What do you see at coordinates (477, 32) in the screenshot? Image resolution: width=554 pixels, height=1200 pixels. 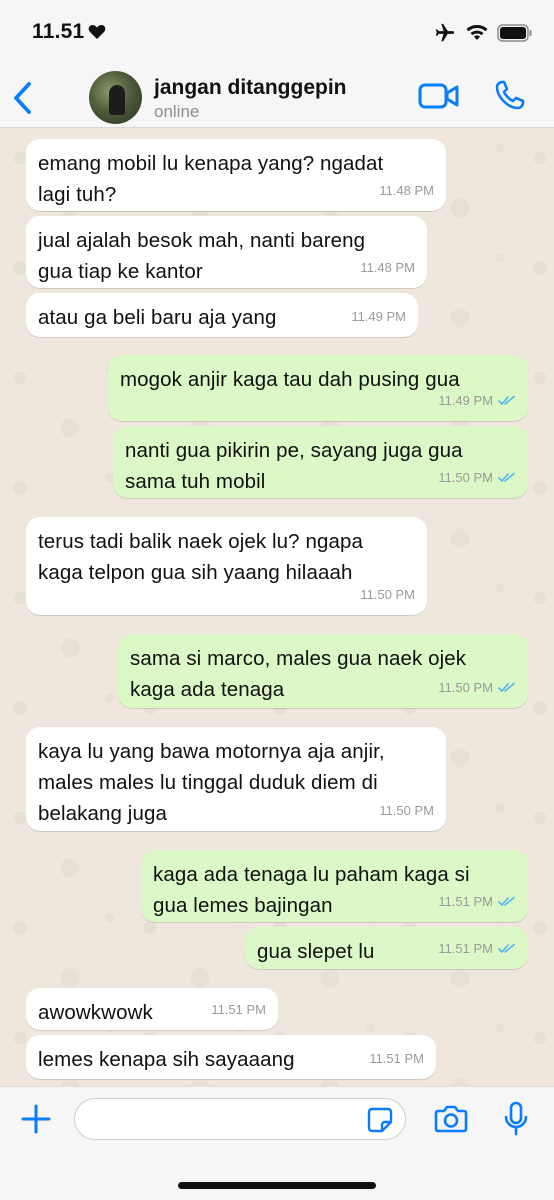 I see `wifi-icon` at bounding box center [477, 32].